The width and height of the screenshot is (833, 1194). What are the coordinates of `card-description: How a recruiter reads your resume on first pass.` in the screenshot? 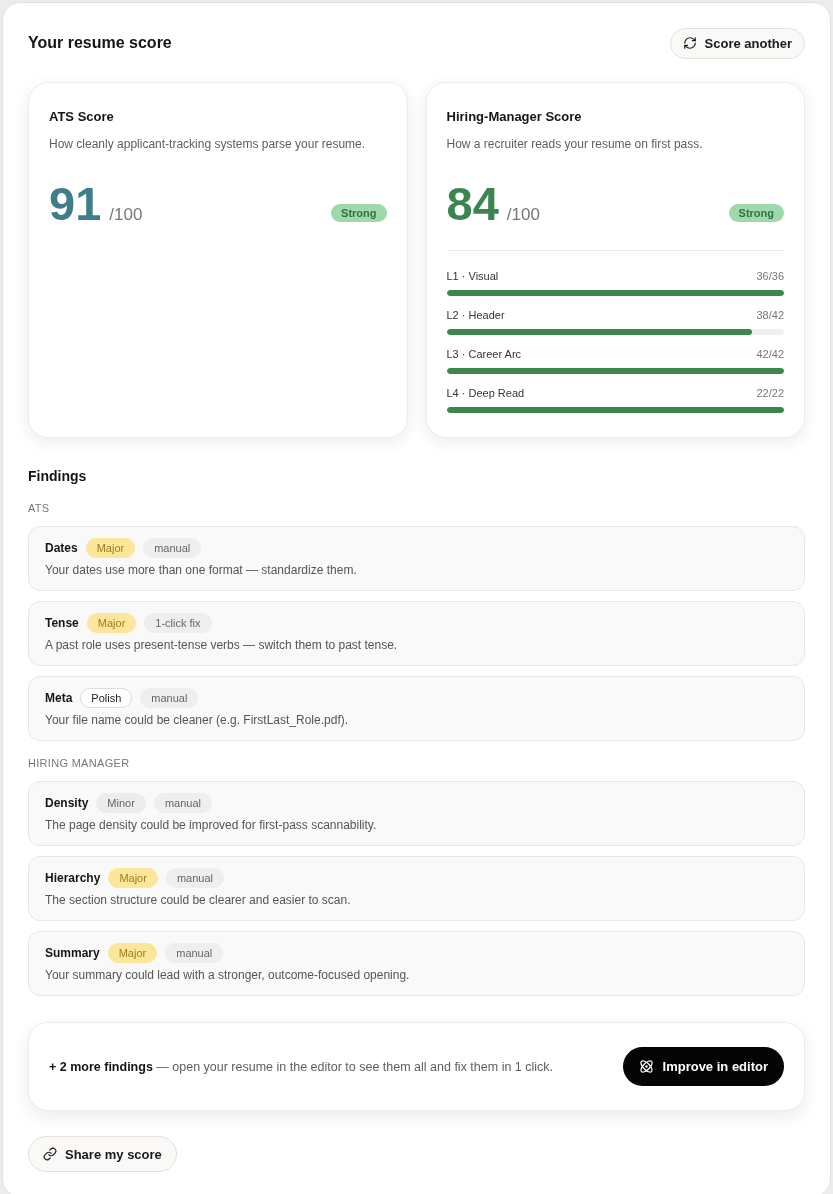 It's located at (575, 144).